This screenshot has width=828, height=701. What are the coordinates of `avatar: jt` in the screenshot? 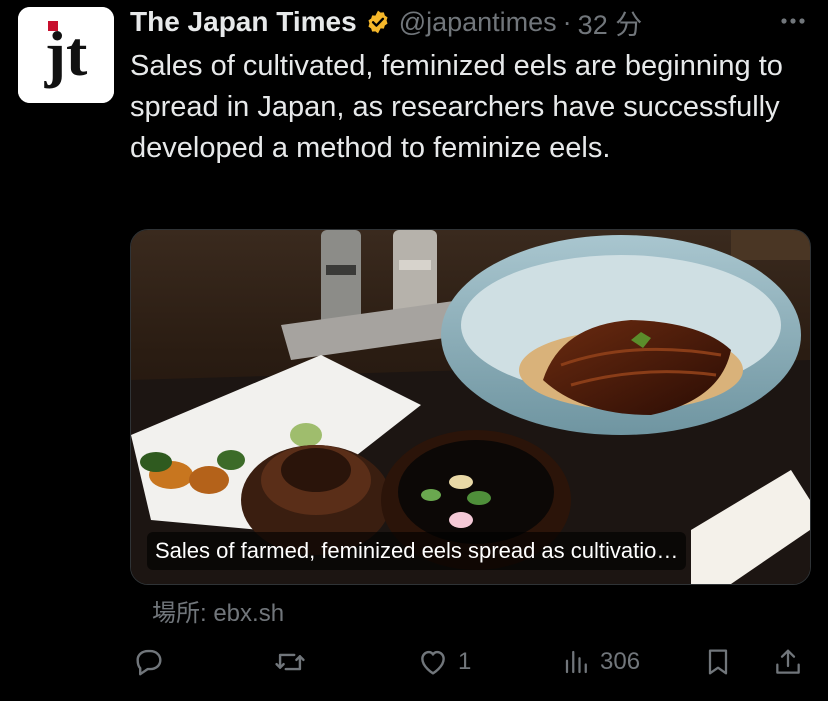 It's located at (66, 55).